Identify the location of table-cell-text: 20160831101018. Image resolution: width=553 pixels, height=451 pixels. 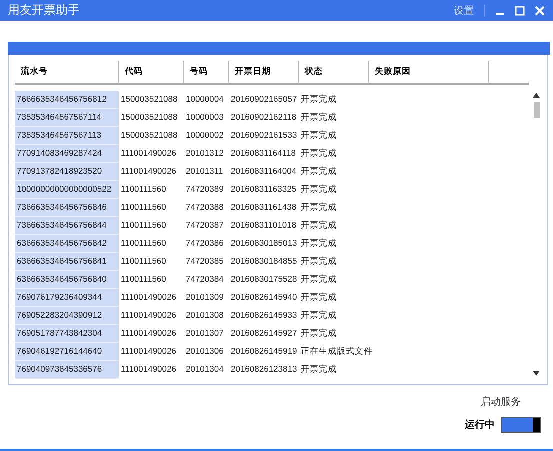
(264, 225).